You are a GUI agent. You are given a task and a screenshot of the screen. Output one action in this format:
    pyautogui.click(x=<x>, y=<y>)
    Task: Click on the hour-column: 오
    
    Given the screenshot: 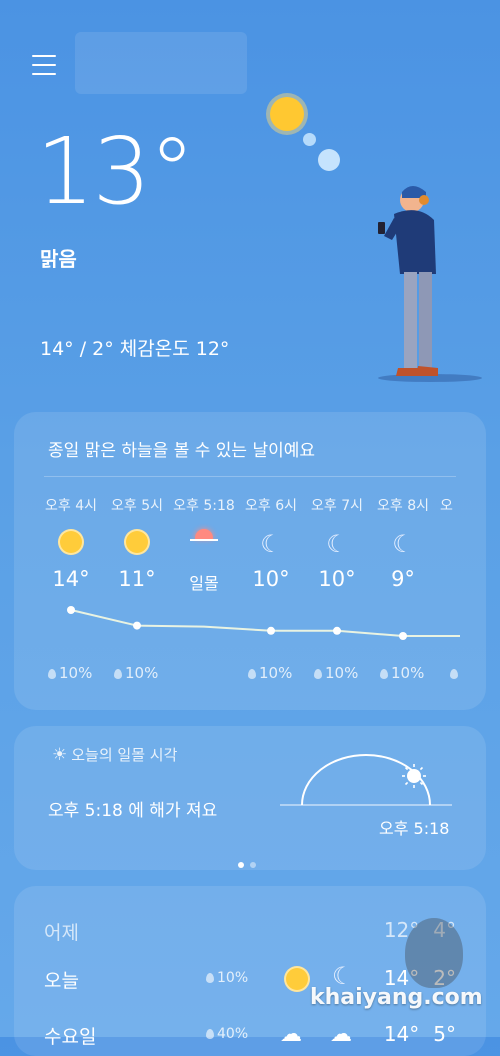 What is the action you would take?
    pyautogui.click(x=450, y=505)
    